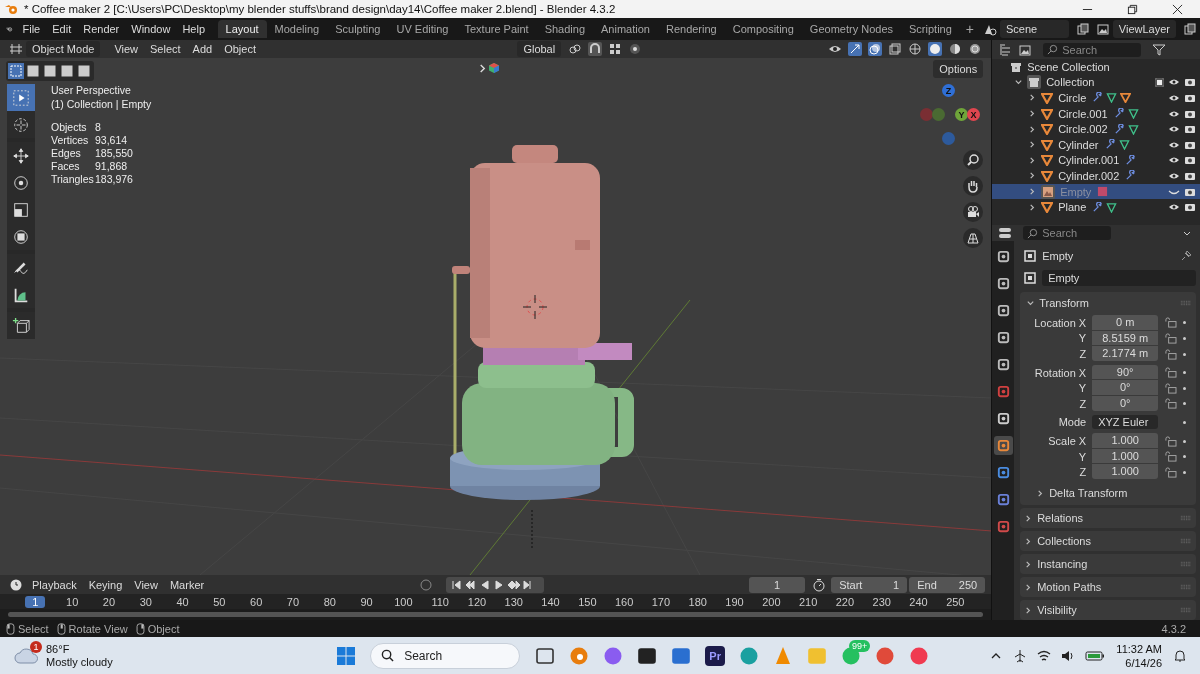  I want to click on number-field: 8.5159 m, so click(1125, 338).